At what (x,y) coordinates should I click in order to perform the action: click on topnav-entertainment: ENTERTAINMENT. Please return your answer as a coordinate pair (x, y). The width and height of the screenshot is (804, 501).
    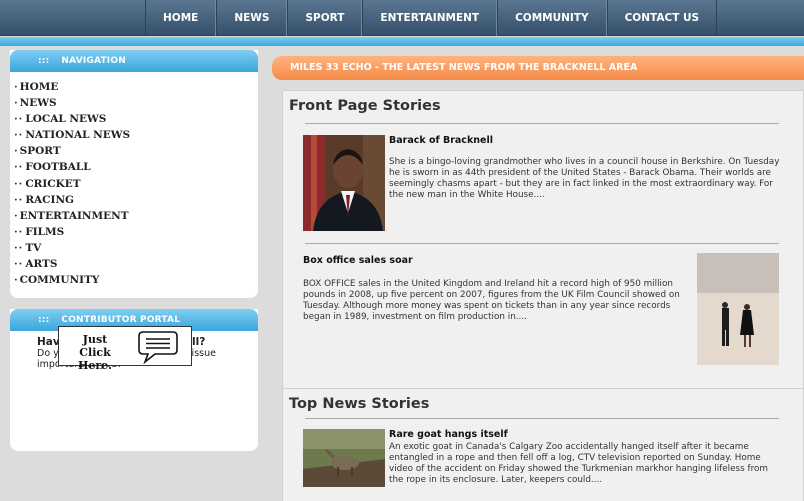
    Looking at the image, I should click on (430, 18).